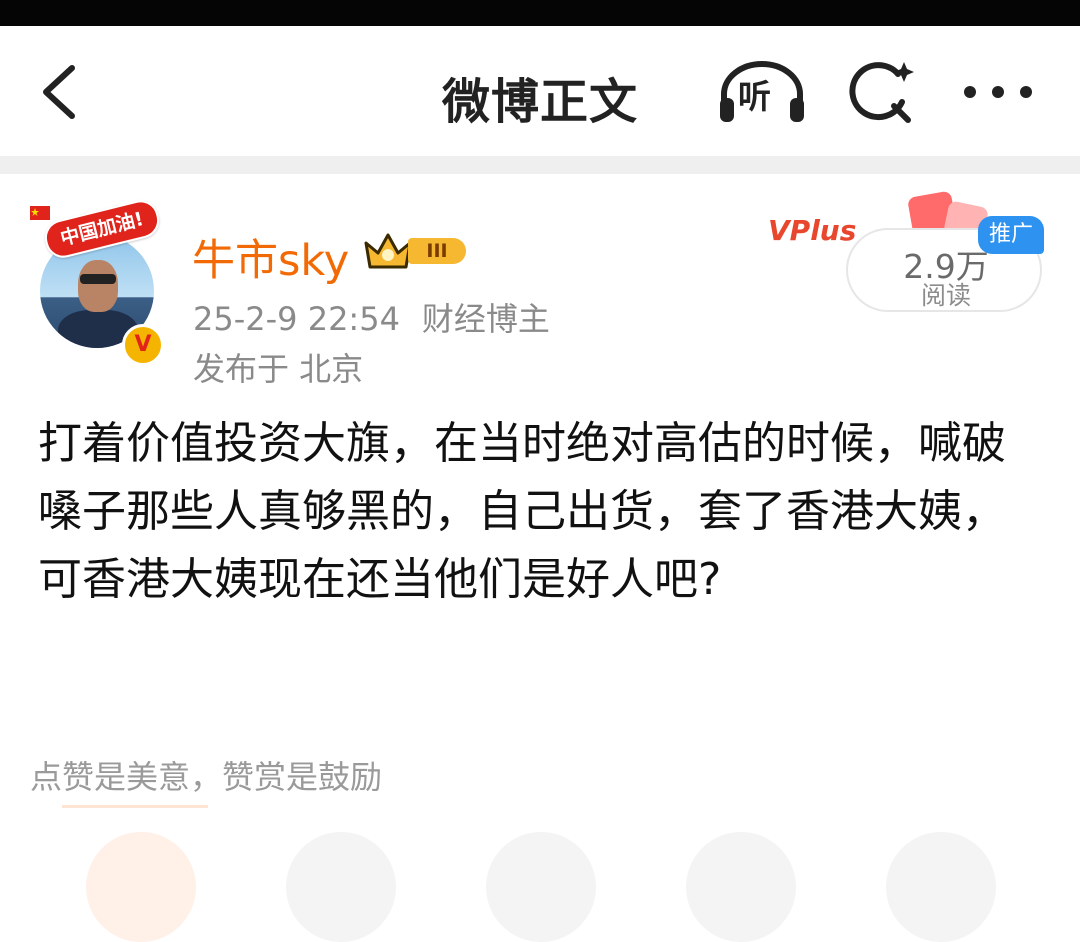 This screenshot has height=942, width=1080. Describe the element at coordinates (388, 251) in the screenshot. I see `crown-icon` at that location.